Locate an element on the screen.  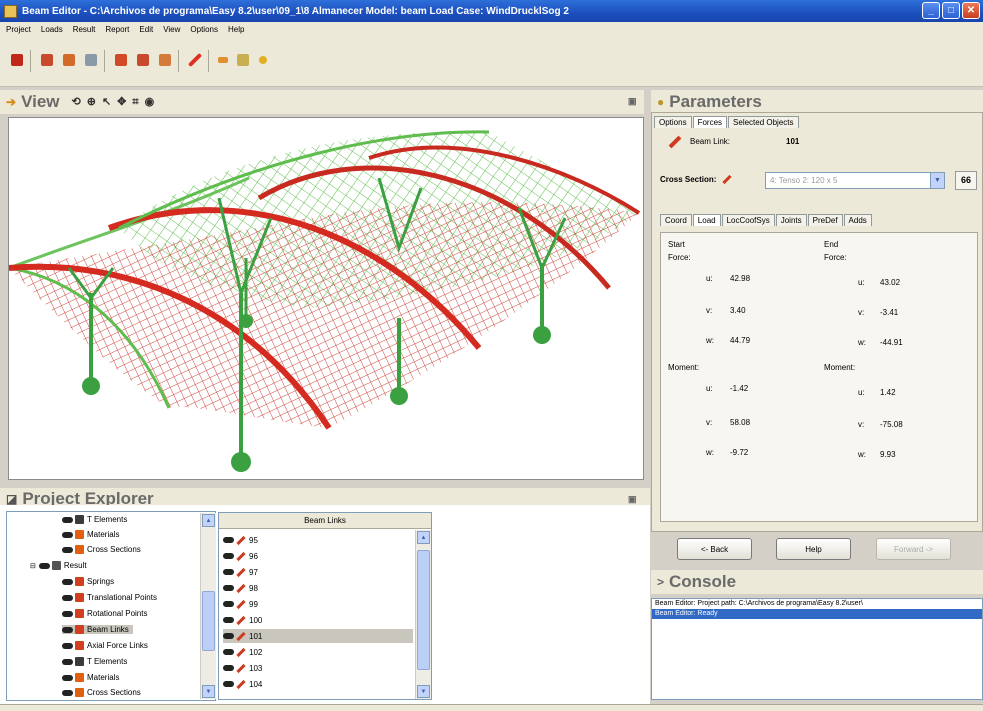
list-item: 95 is located at coordinates (318, 540).